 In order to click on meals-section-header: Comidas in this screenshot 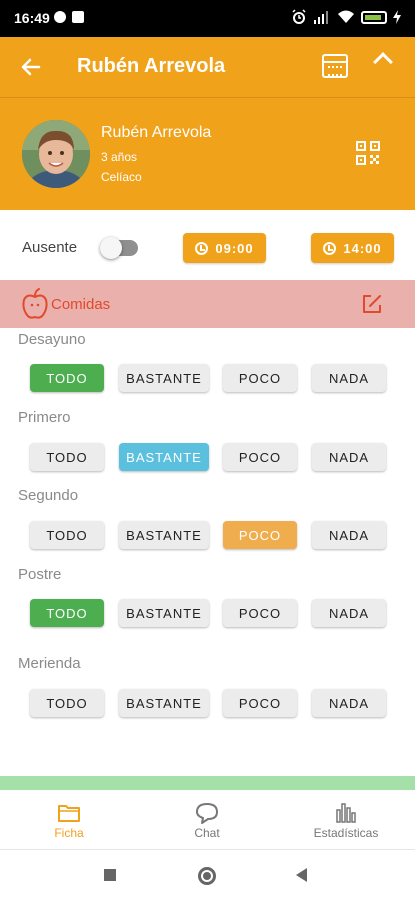, I will do `click(207, 304)`.